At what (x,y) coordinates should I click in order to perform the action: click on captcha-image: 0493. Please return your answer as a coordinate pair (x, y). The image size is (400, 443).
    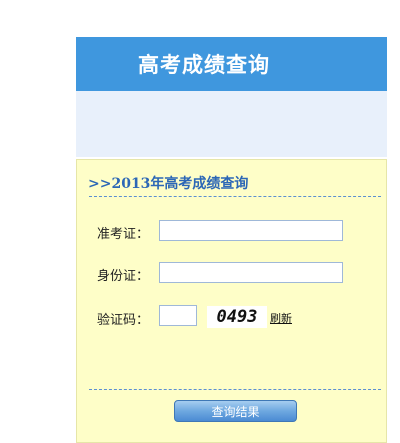
    Looking at the image, I should click on (237, 317).